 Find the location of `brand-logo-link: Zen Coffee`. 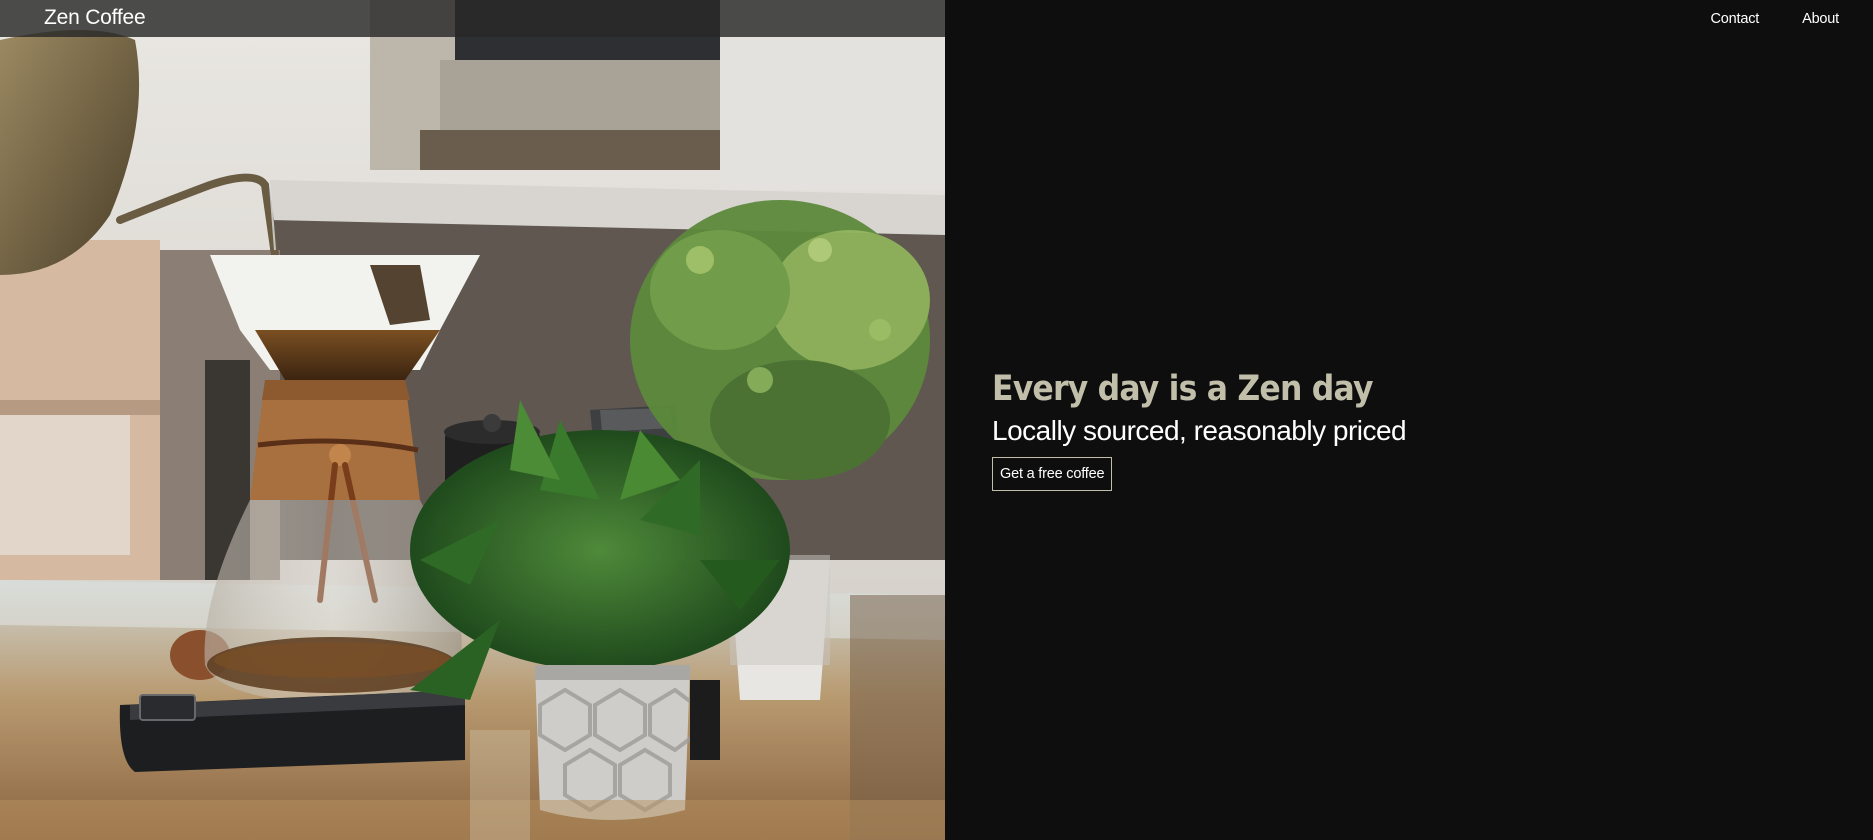

brand-logo-link: Zen Coffee is located at coordinates (95, 18).